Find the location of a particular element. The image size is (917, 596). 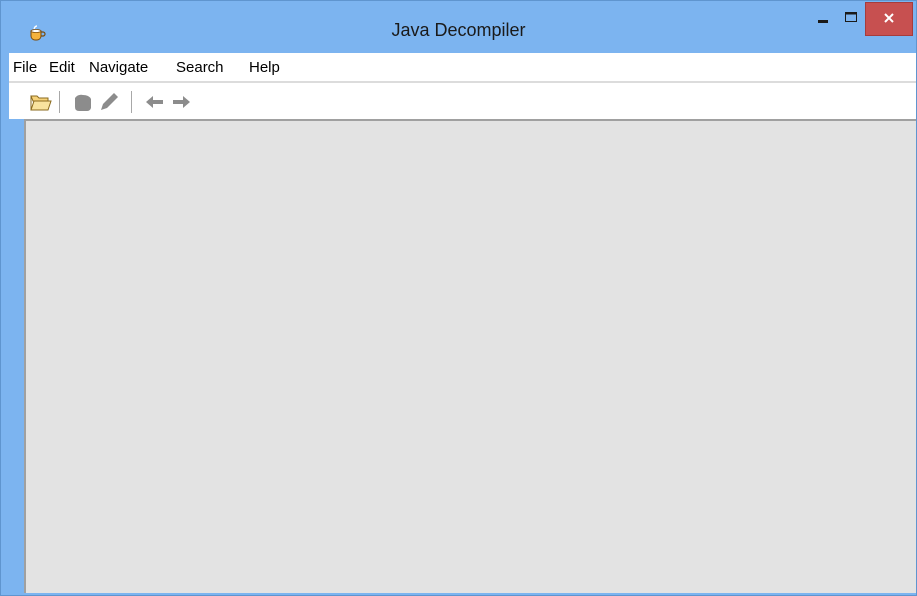

back-arrow-icon is located at coordinates (154, 102).